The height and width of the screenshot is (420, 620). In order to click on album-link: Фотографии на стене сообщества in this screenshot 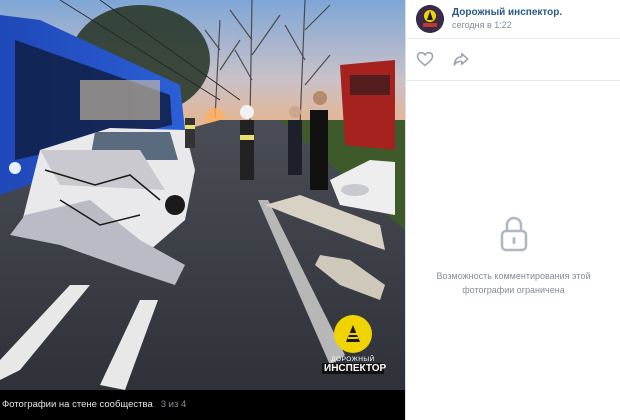, I will do `click(77, 404)`.